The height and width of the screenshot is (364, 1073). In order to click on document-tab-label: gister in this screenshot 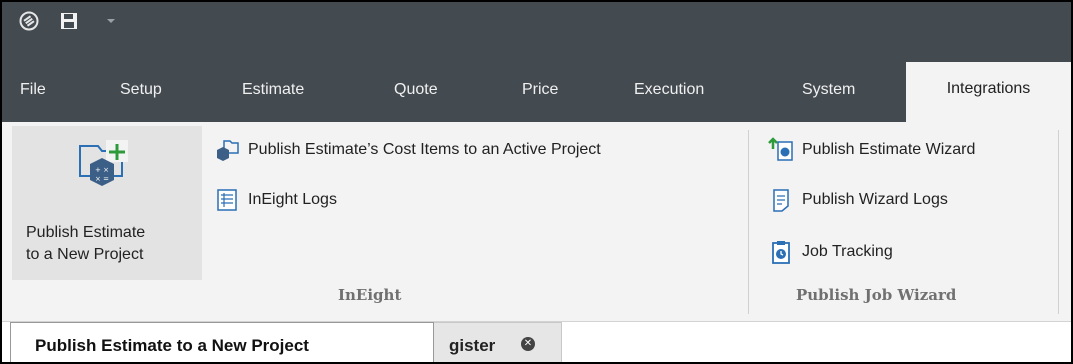, I will do `click(472, 345)`.